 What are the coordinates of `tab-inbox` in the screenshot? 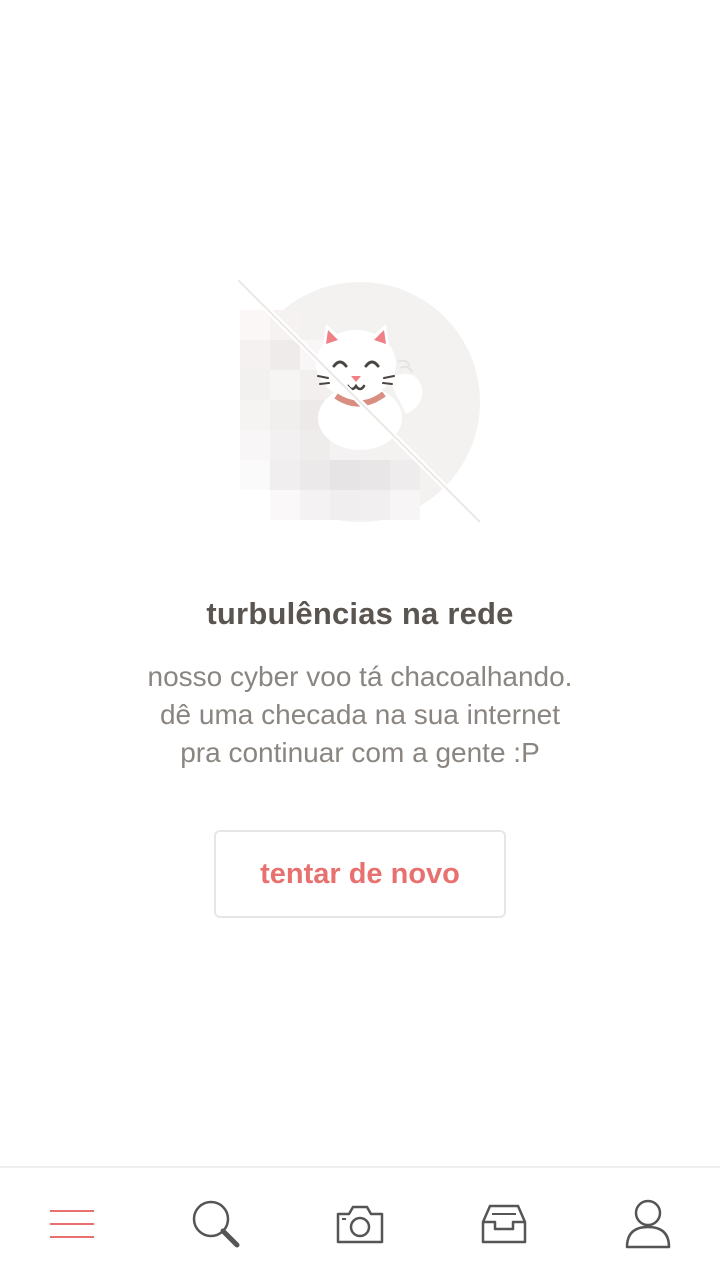 It's located at (504, 1224).